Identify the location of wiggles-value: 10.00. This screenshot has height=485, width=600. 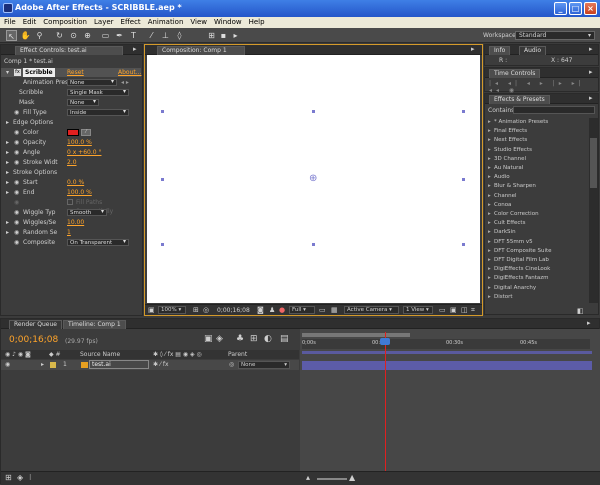
(75, 222).